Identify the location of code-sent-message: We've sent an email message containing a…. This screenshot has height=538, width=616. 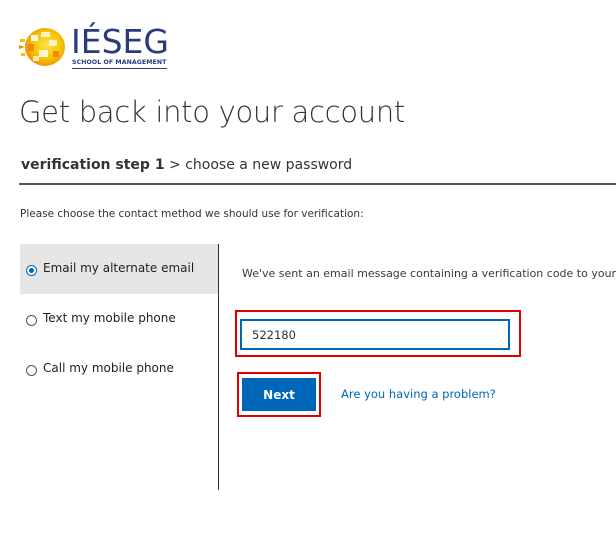
(429, 273).